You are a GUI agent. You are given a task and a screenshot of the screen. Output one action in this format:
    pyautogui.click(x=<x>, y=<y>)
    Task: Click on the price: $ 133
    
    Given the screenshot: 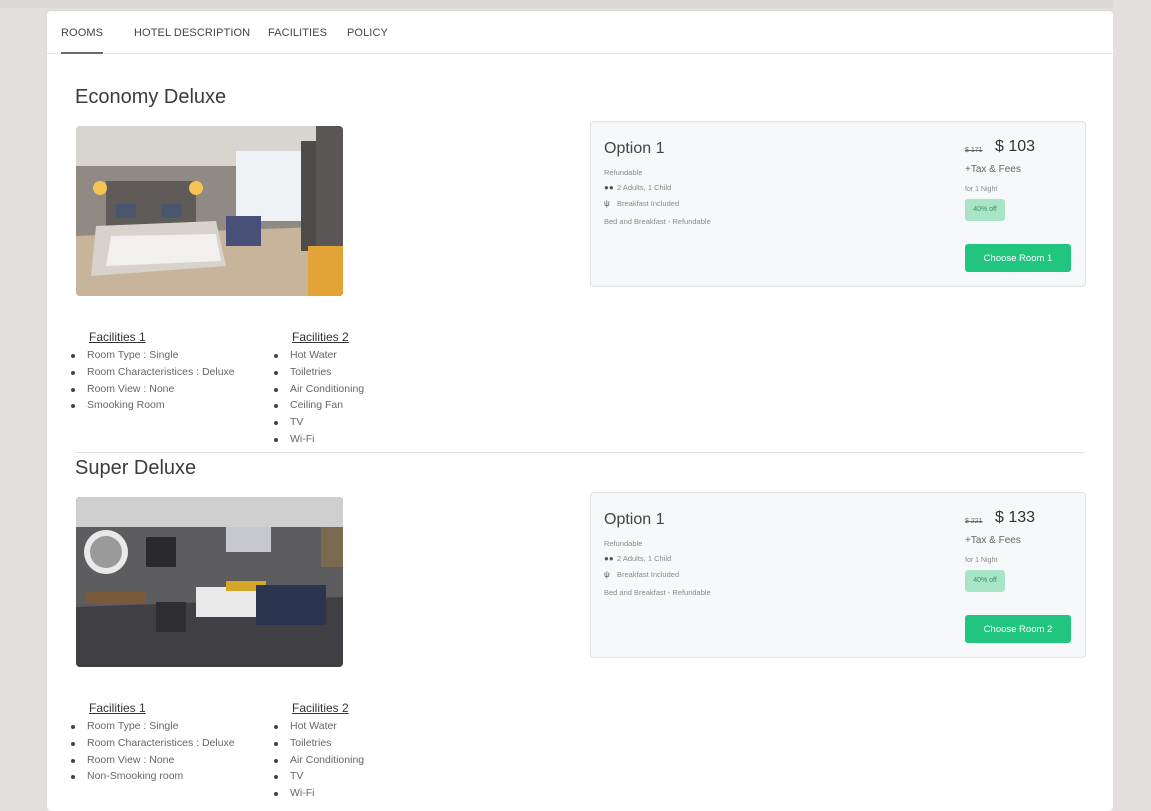 What is the action you would take?
    pyautogui.click(x=1015, y=517)
    